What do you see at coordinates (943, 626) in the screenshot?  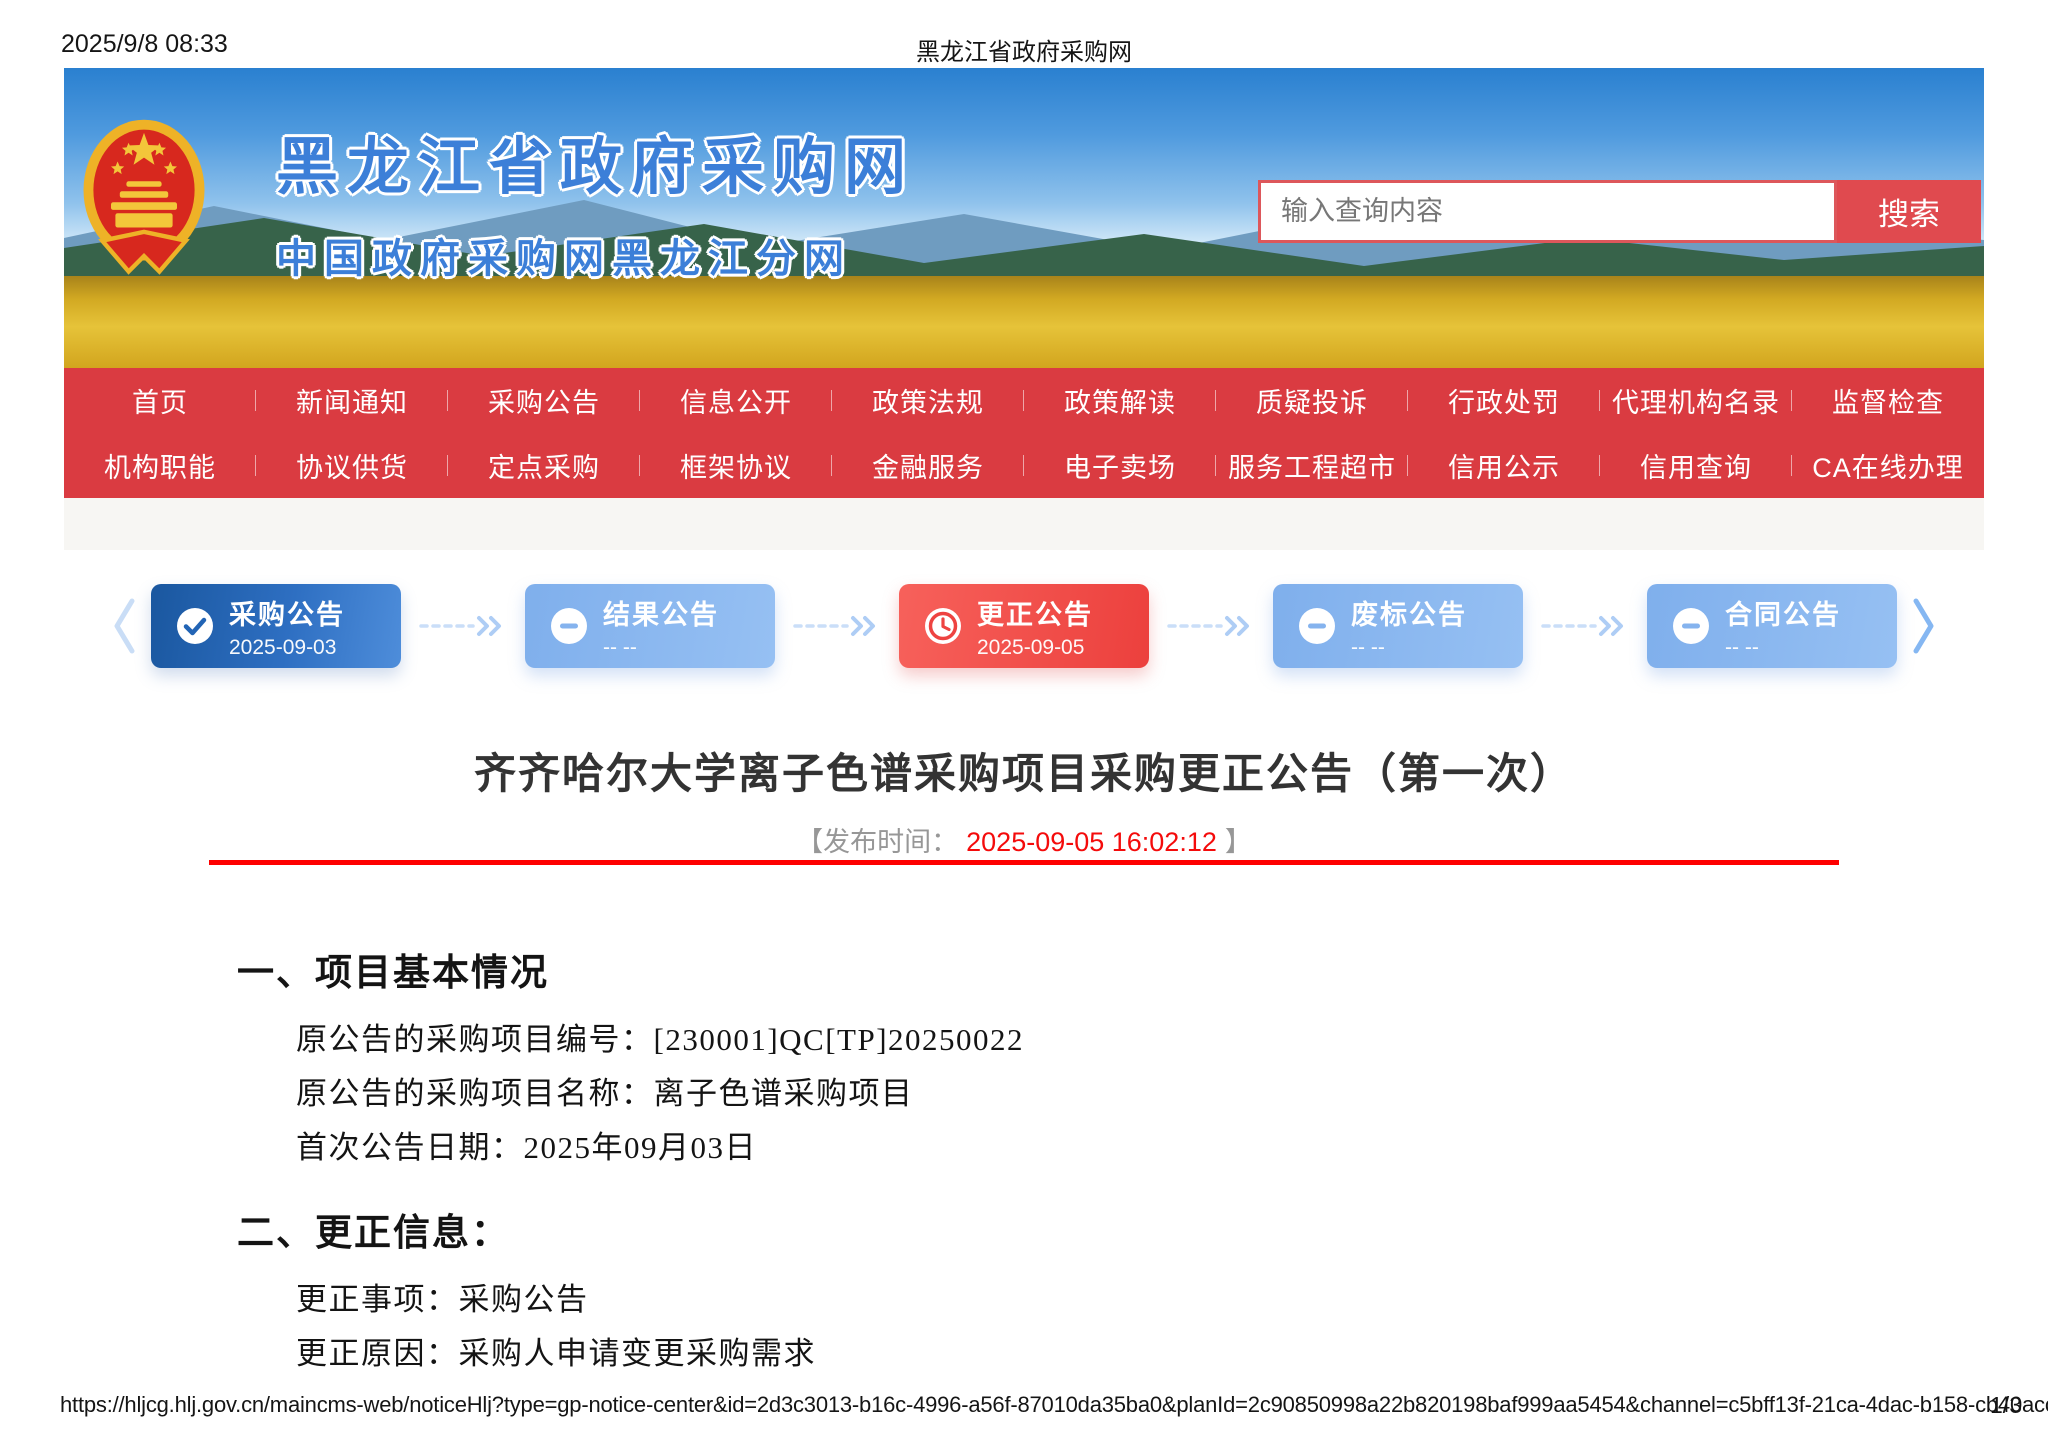 I see `clock-icon` at bounding box center [943, 626].